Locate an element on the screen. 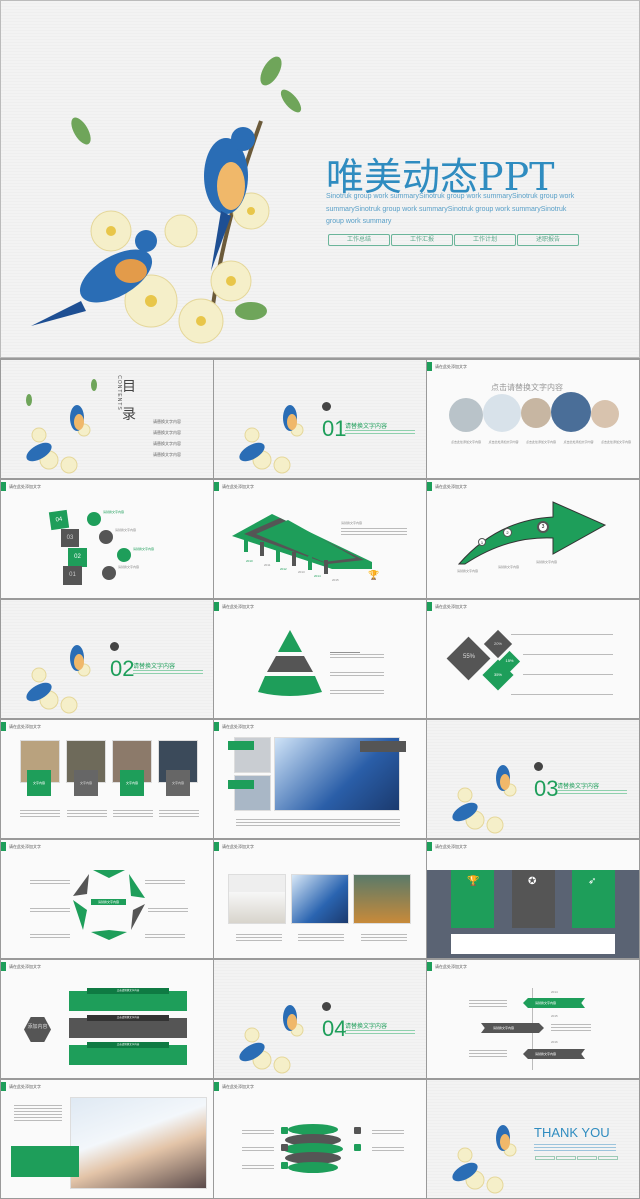 The height and width of the screenshot is (1199, 640). star-graphic is located at coordinates (109, 905).